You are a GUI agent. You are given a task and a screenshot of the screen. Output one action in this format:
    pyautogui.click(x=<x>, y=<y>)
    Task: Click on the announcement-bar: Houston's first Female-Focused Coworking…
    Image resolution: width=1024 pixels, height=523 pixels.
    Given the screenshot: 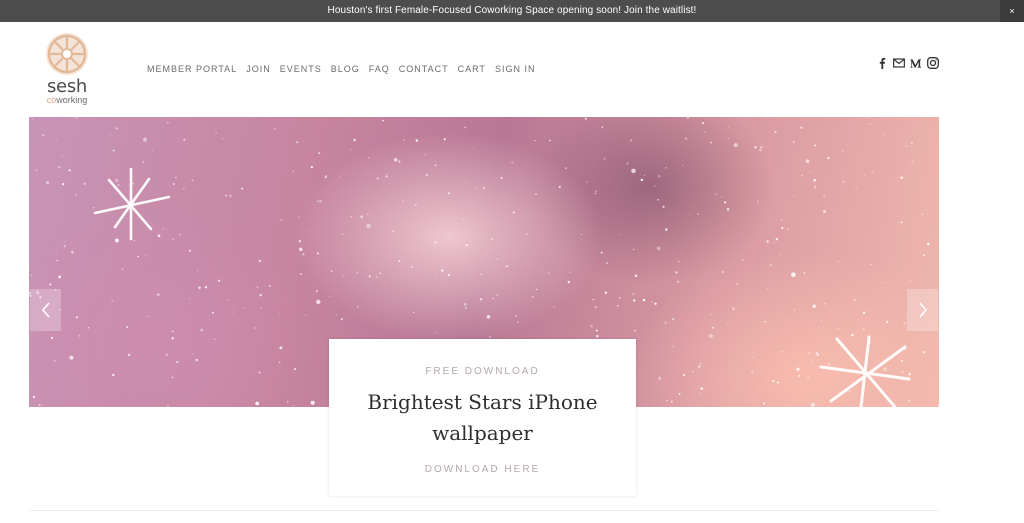 What is the action you would take?
    pyautogui.click(x=512, y=11)
    